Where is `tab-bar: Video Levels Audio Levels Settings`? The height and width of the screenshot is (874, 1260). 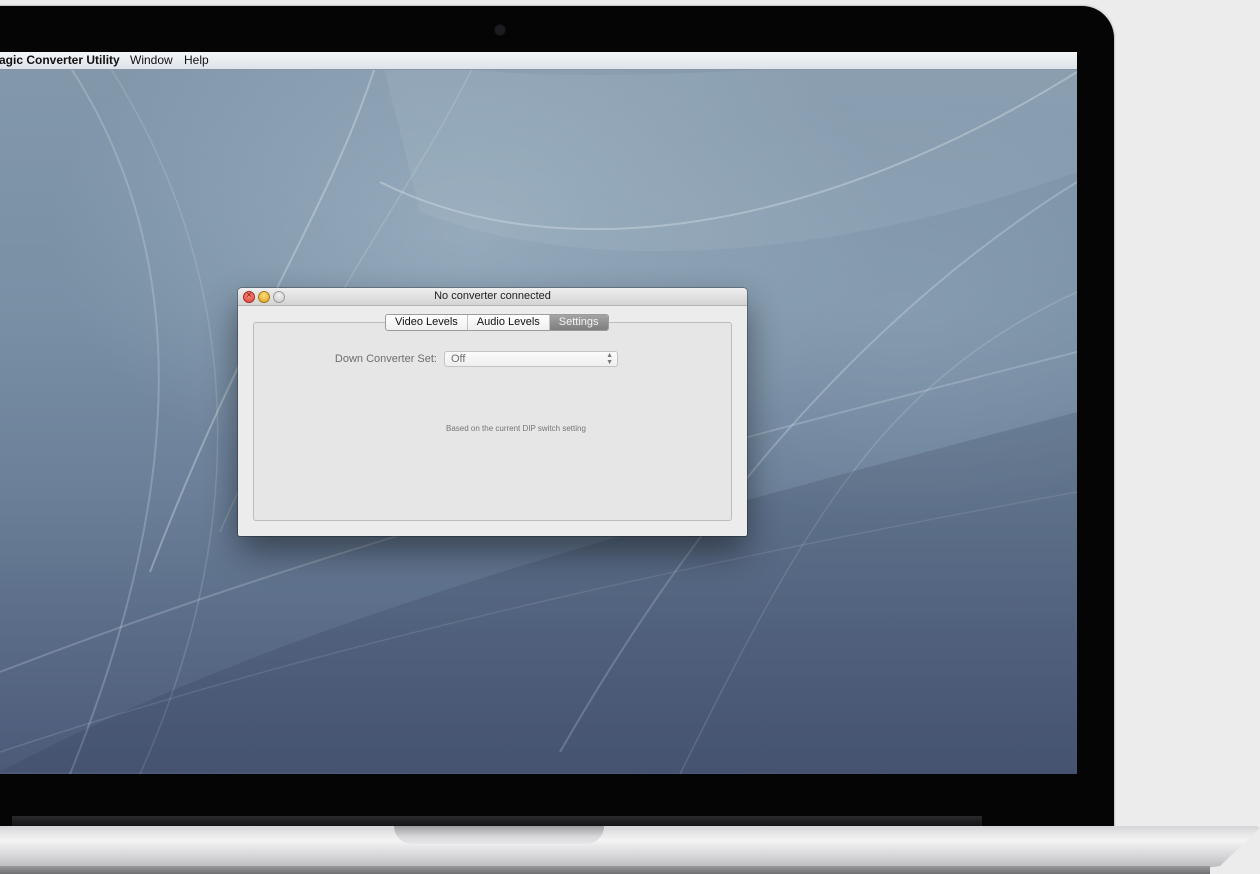
tab-bar: Video Levels Audio Levels Settings is located at coordinates (497, 322).